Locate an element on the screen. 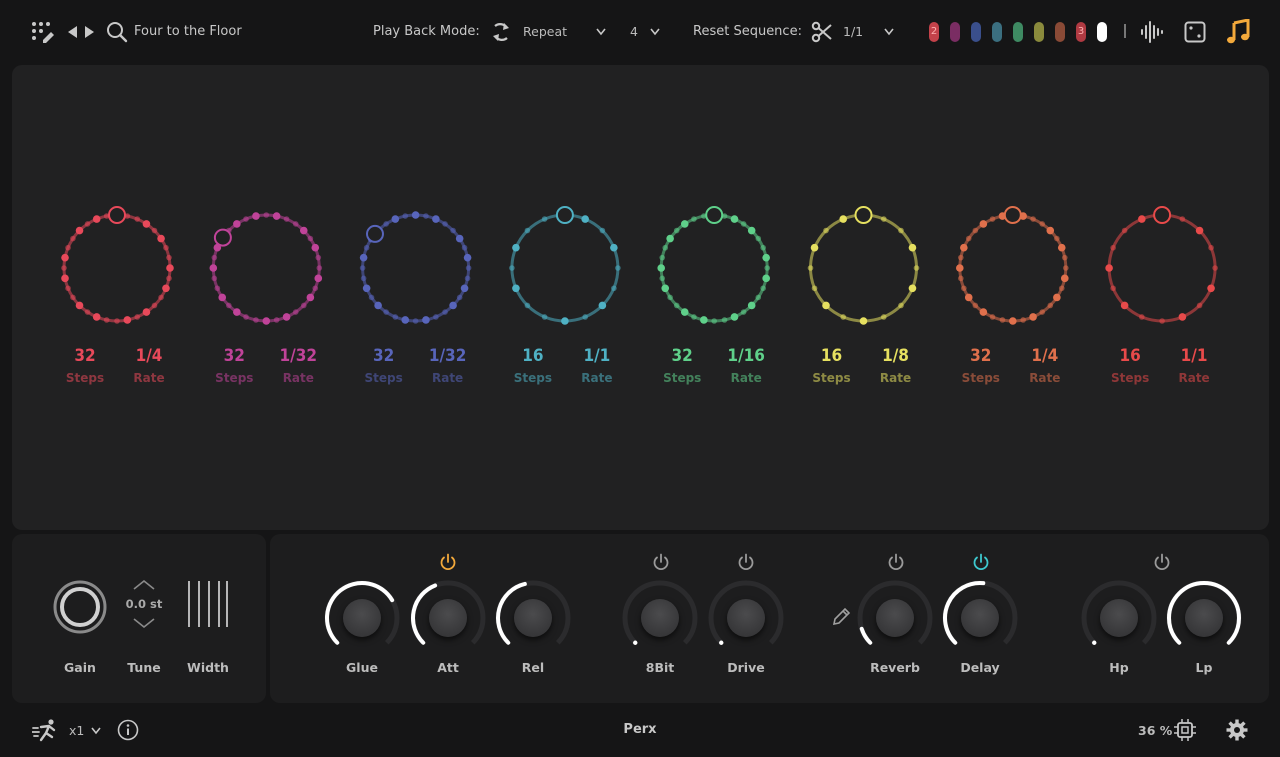 The height and width of the screenshot is (757, 1280). rate-control: 1/4 Rate is located at coordinates (1045, 365).